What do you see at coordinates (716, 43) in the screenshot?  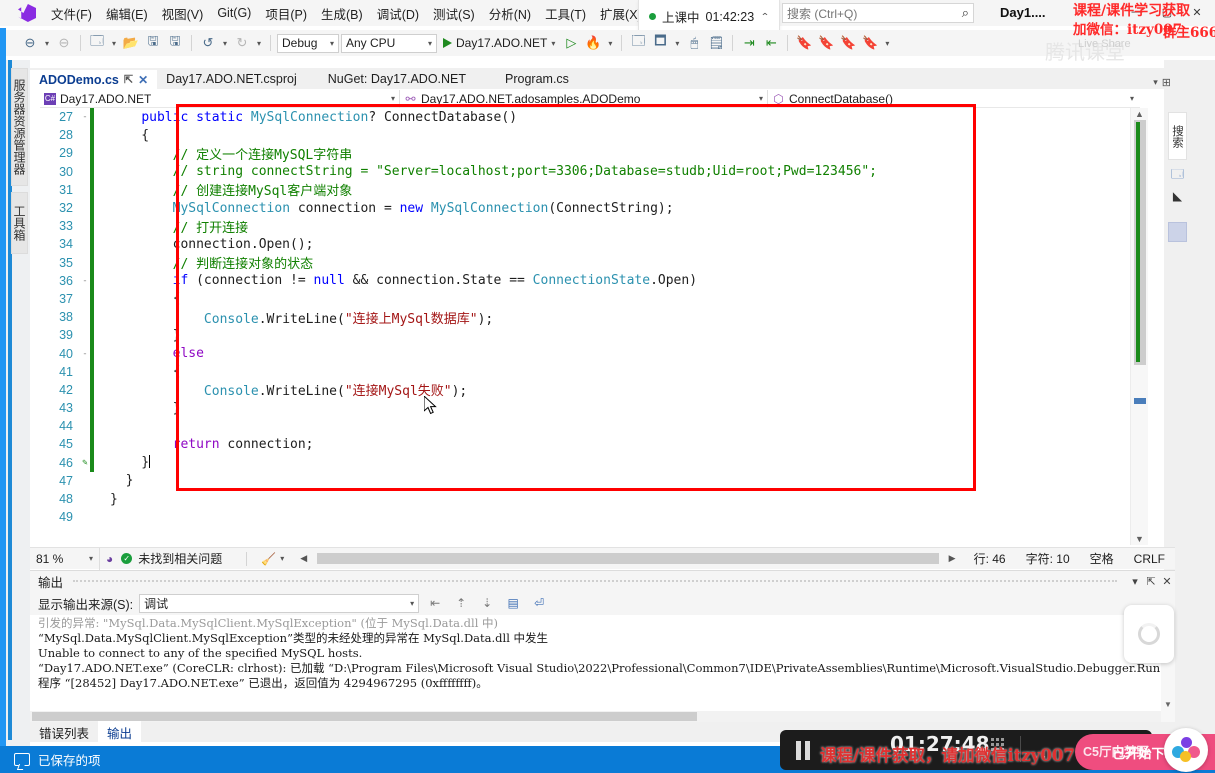 I see `compare-icon: 🗒` at bounding box center [716, 43].